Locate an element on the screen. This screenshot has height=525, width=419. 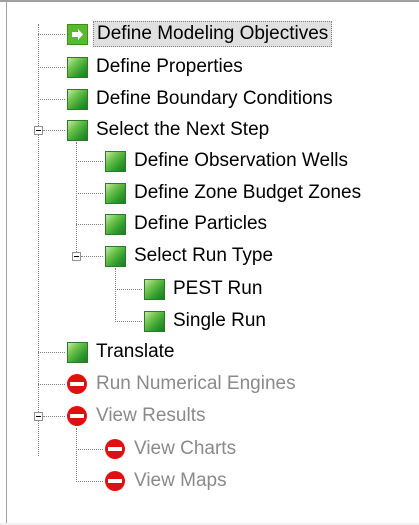
tree-item-pest-run: PEST Run is located at coordinates (204, 289).